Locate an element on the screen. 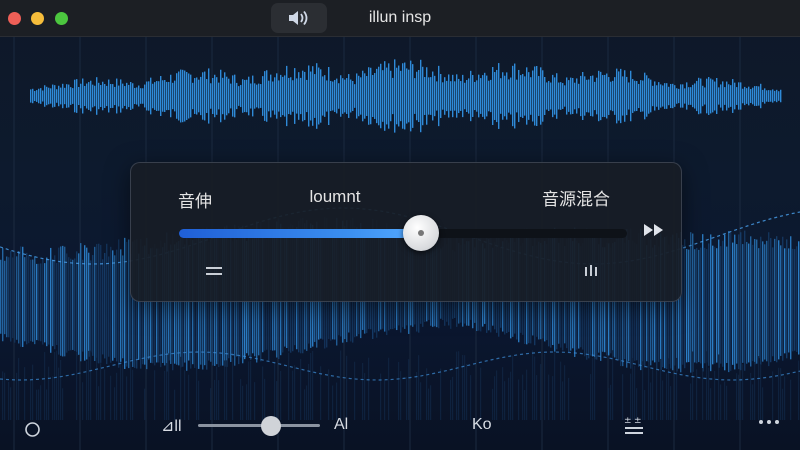 The image size is (800, 450). volume-slider-fill is located at coordinates (300, 233).